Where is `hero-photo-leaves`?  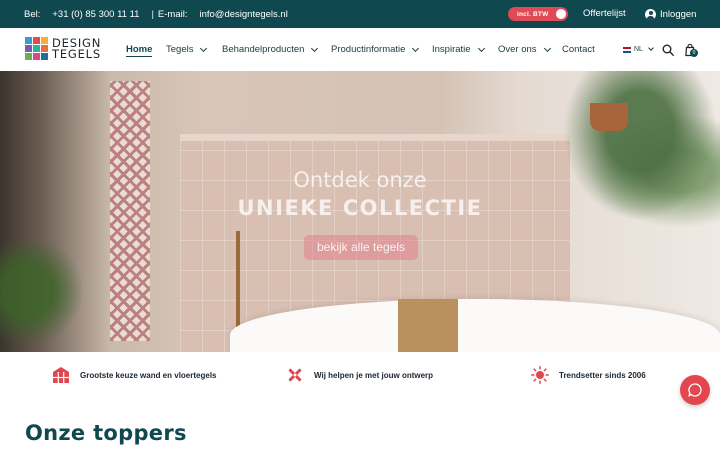 hero-photo-leaves is located at coordinates (50, 286).